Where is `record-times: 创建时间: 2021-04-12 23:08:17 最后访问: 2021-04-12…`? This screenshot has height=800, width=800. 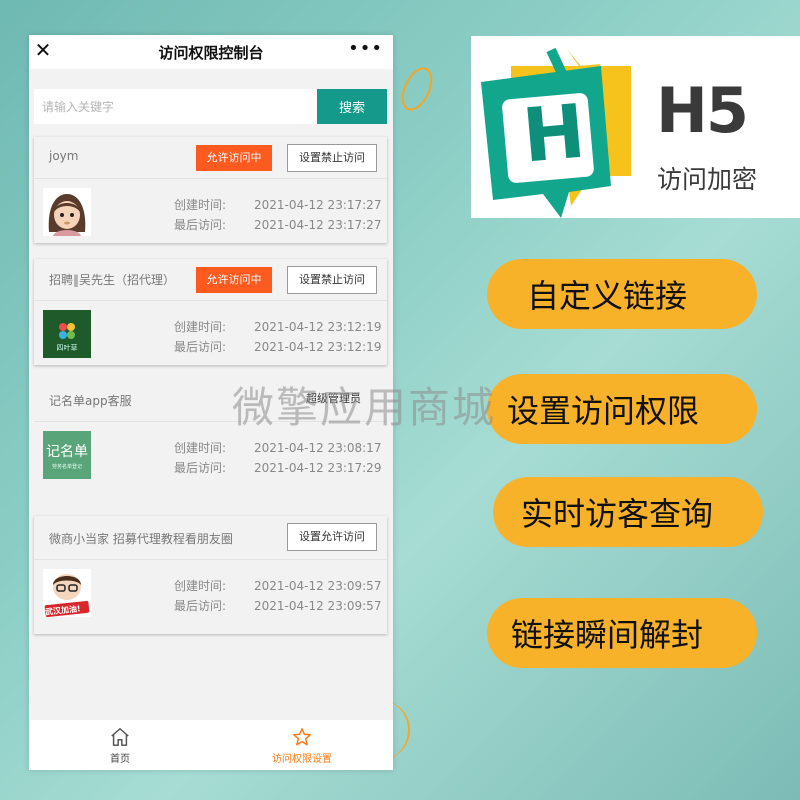 record-times: 创建时间: 2021-04-12 23:08:17 最后访问: 2021-04-12… is located at coordinates (277, 458).